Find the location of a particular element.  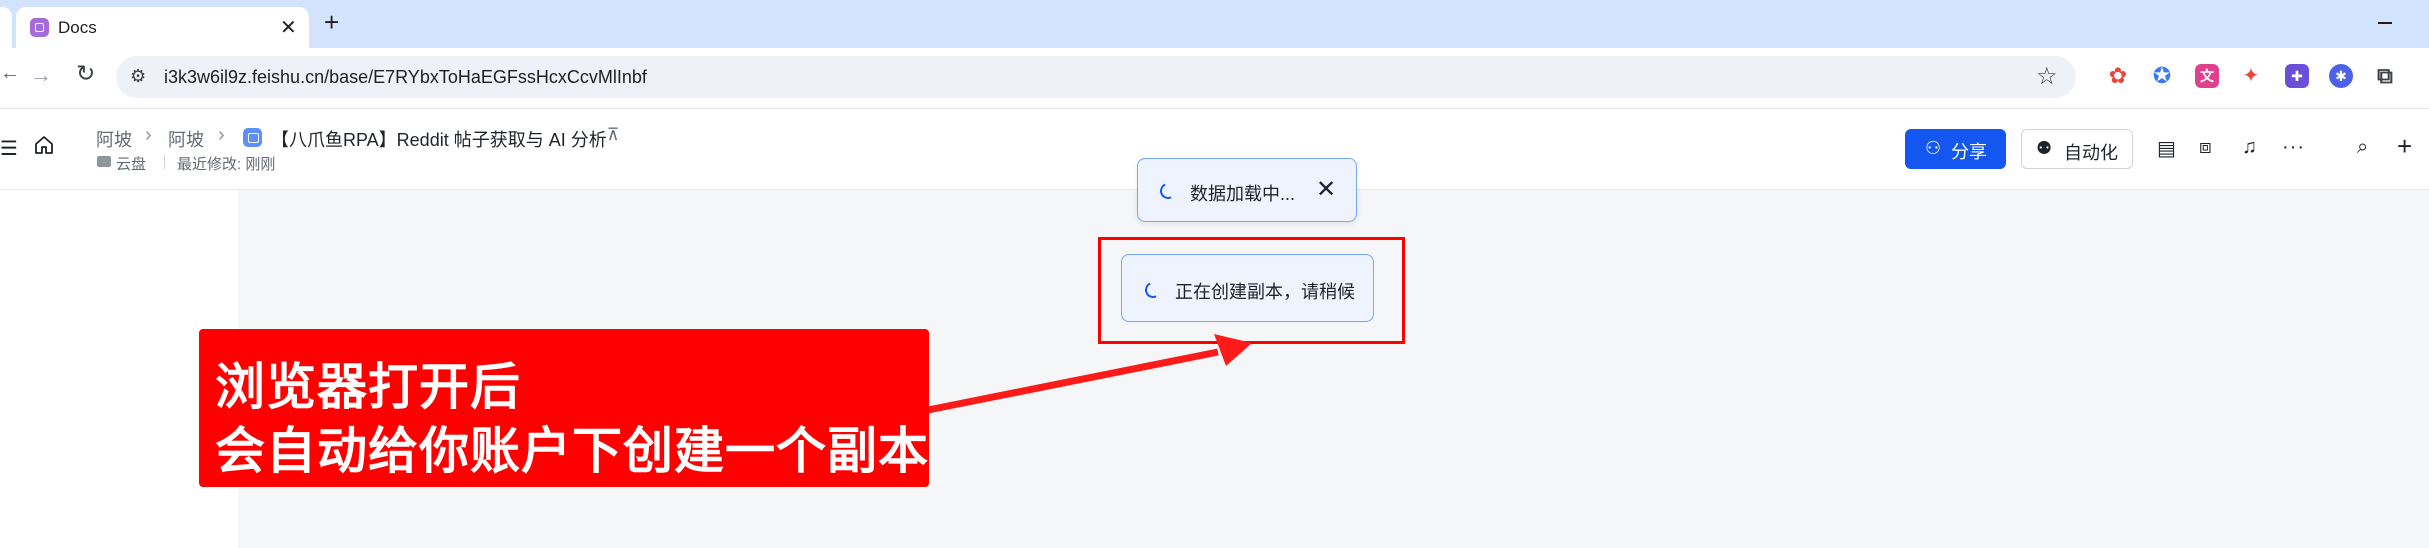

docs-favicon-icon is located at coordinates (39, 27).